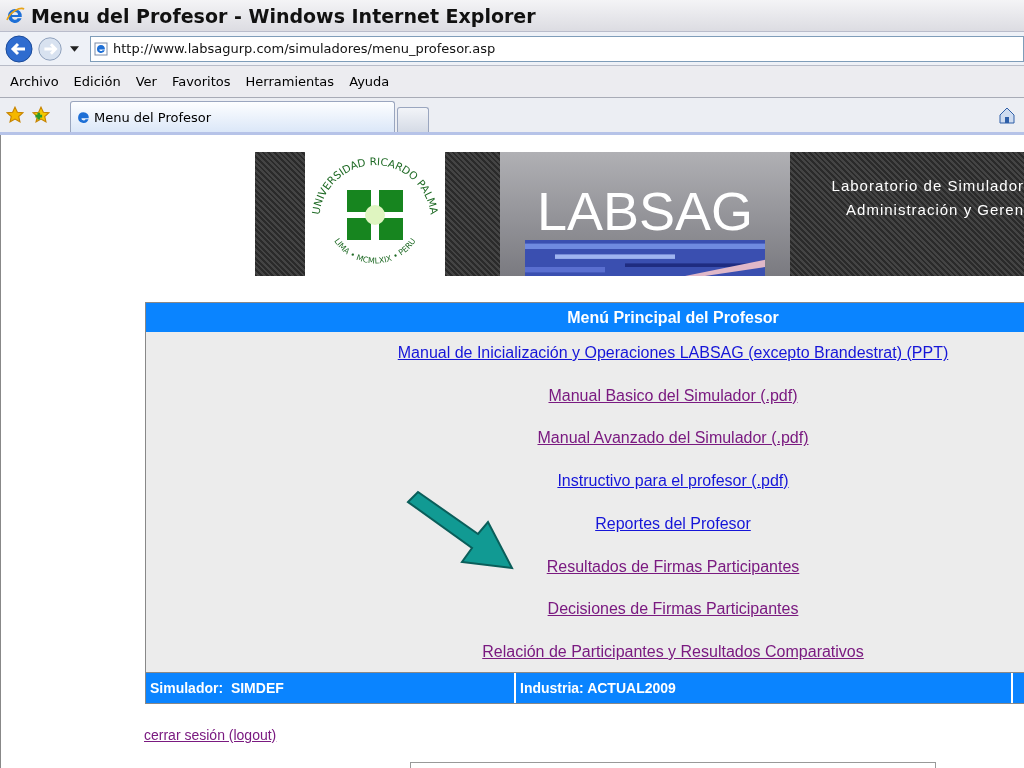 The image size is (1024, 768). Describe the element at coordinates (330, 687) in the screenshot. I see `footer-cell: Simulador: SIMDEF` at that location.